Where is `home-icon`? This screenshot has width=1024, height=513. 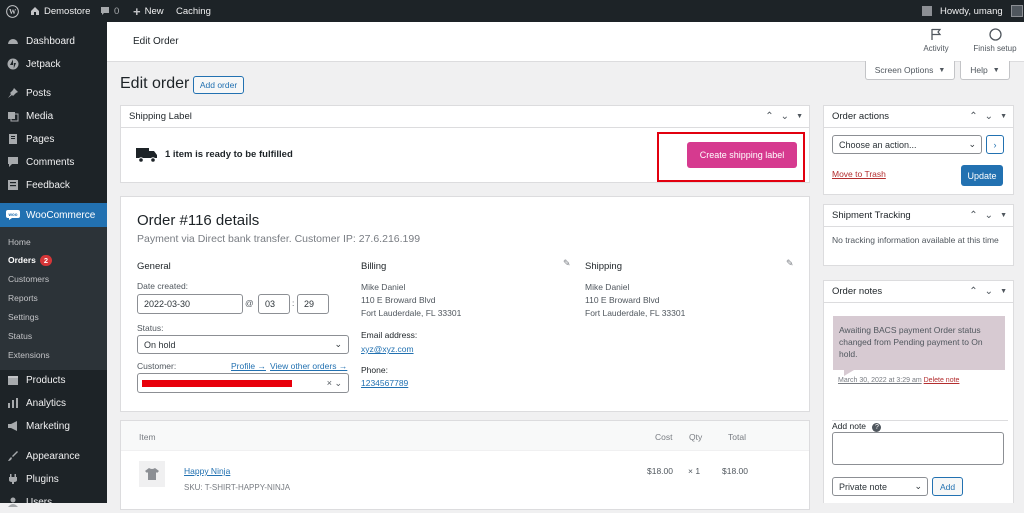
home-icon is located at coordinates (35, 11).